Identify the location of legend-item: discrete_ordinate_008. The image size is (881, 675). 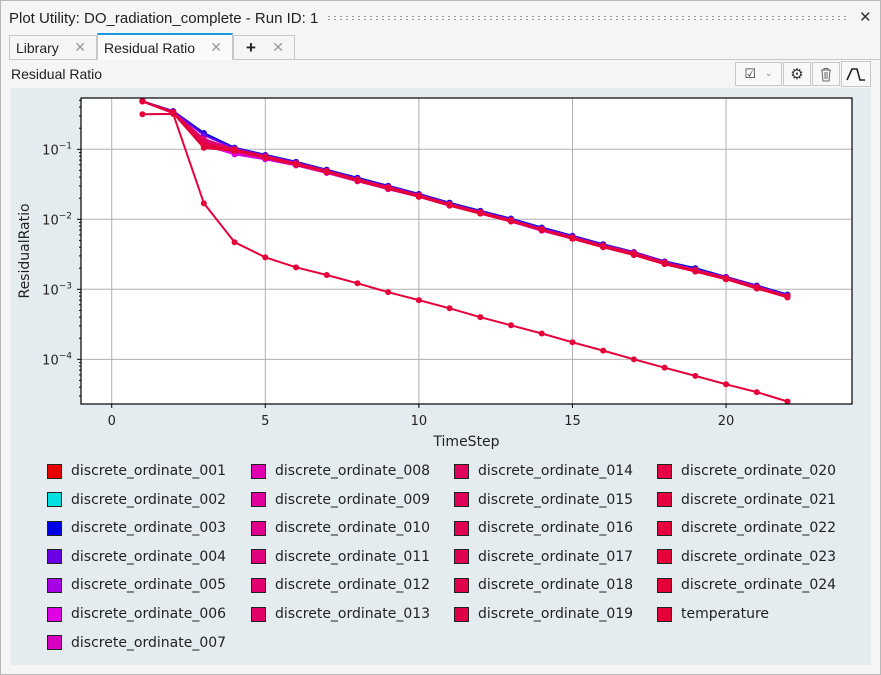
(340, 471).